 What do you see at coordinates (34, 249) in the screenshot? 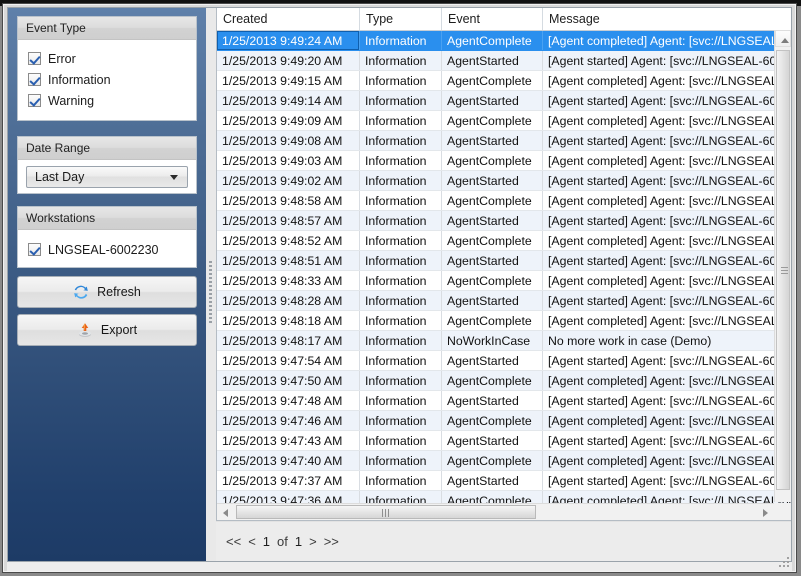
I see `checkbox-workstation-lngseal` at bounding box center [34, 249].